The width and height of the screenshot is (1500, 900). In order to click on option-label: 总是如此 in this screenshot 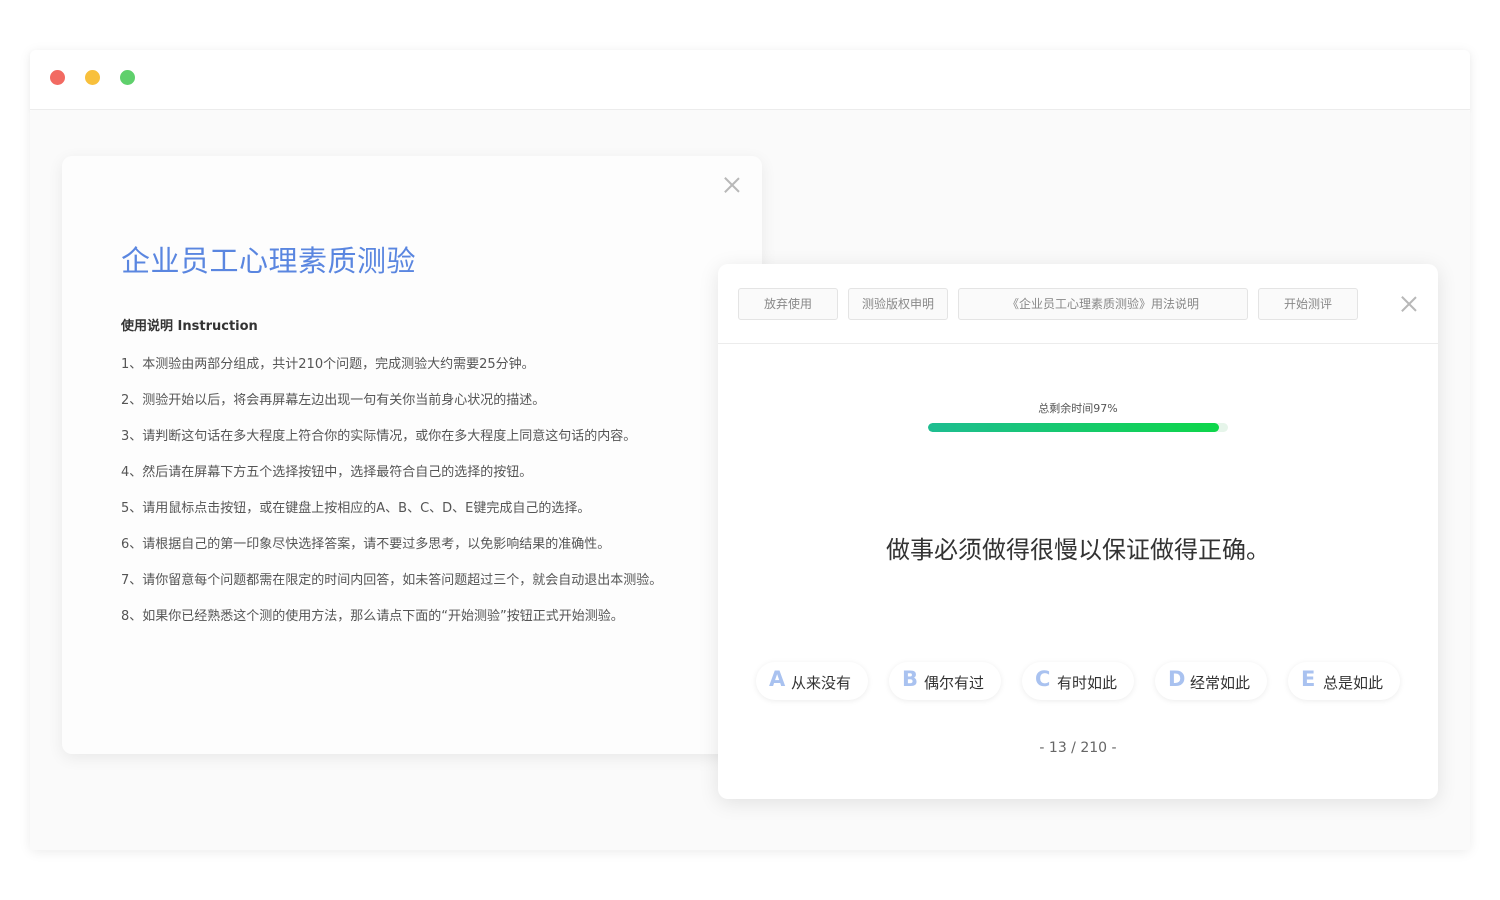, I will do `click(1353, 683)`.